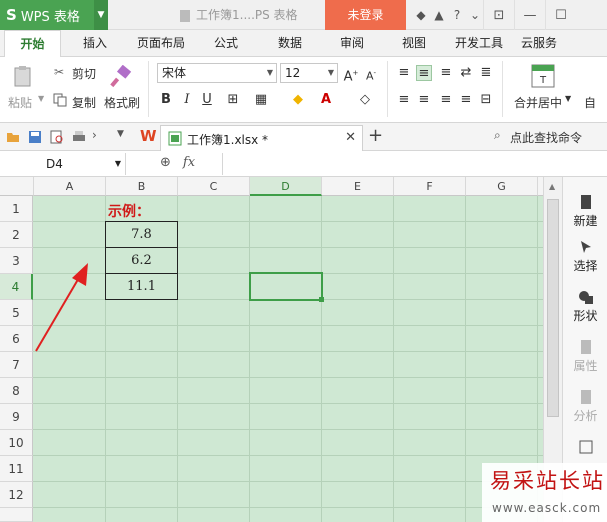 This screenshot has width=607, height=522. I want to click on font-size-select: 12 ▼, so click(309, 73).